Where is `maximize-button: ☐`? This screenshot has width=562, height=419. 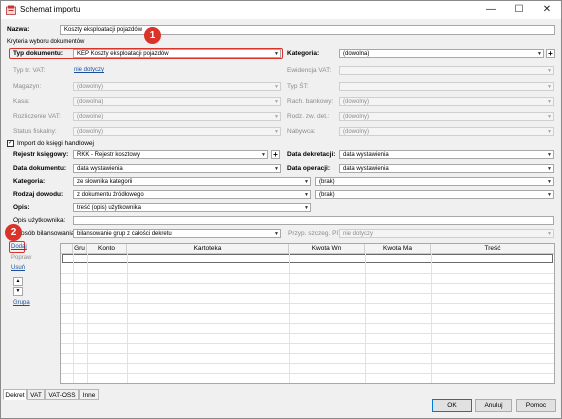
maximize-button: ☐ is located at coordinates (519, 10).